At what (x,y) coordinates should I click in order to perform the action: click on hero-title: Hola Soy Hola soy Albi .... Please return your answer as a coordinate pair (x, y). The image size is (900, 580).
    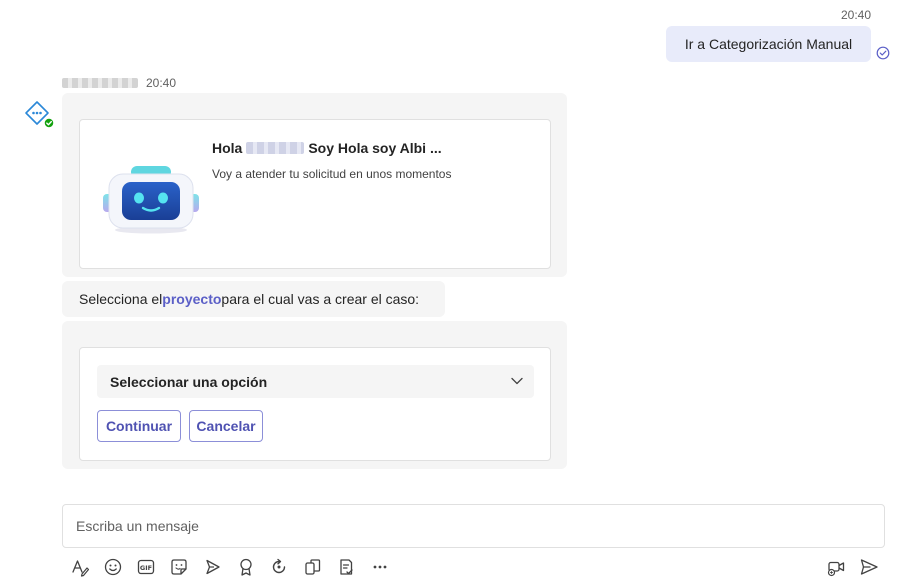
    Looking at the image, I should click on (327, 148).